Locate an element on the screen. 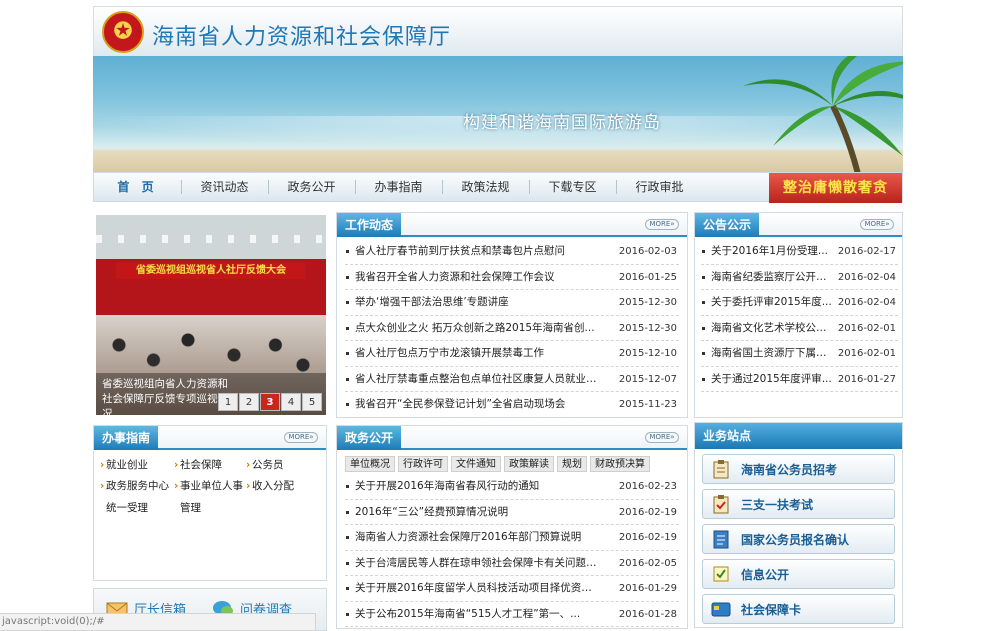 The width and height of the screenshot is (1000, 631). guide-link-income: 收入分配 is located at coordinates (280, 486).